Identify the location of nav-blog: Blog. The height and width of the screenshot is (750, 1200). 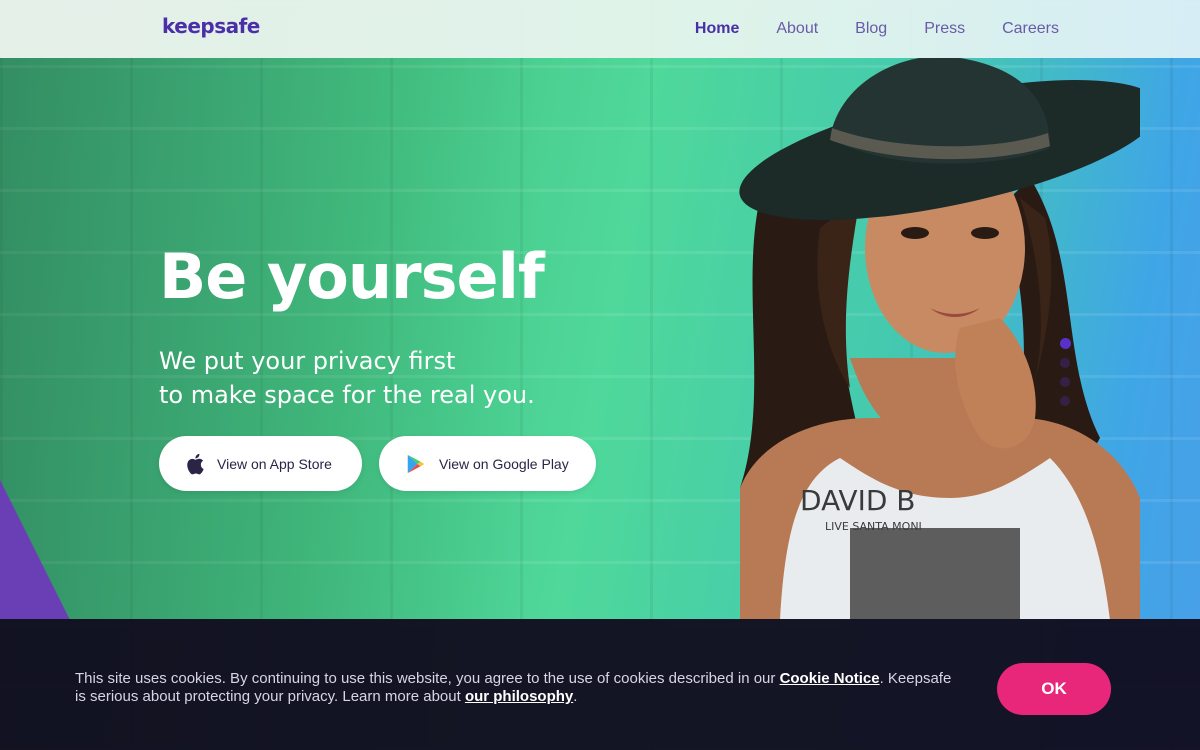
(871, 29).